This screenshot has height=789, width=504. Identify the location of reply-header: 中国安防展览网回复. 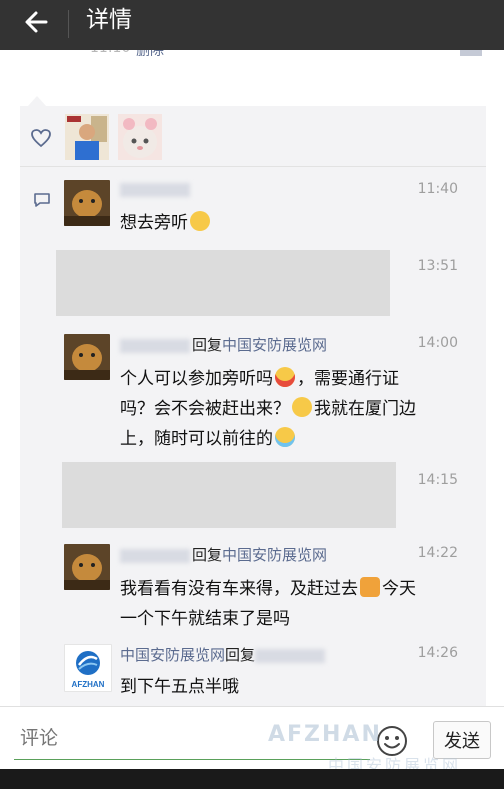
(223, 654).